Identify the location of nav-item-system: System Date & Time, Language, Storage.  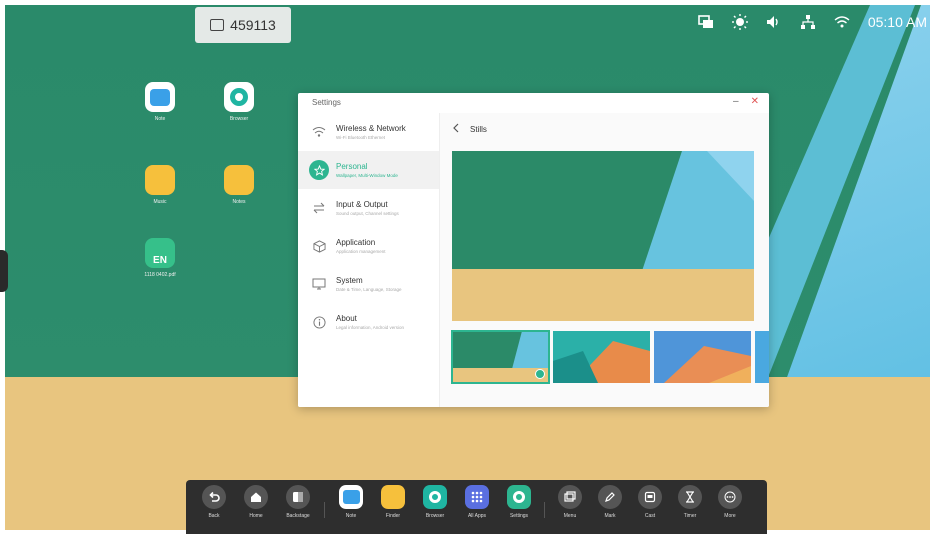
(368, 284).